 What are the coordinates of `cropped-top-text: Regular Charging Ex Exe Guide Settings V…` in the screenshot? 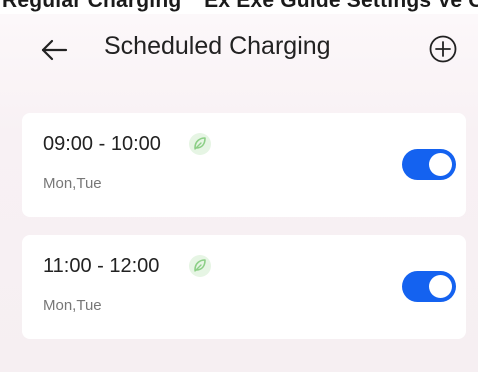 It's located at (240, 6).